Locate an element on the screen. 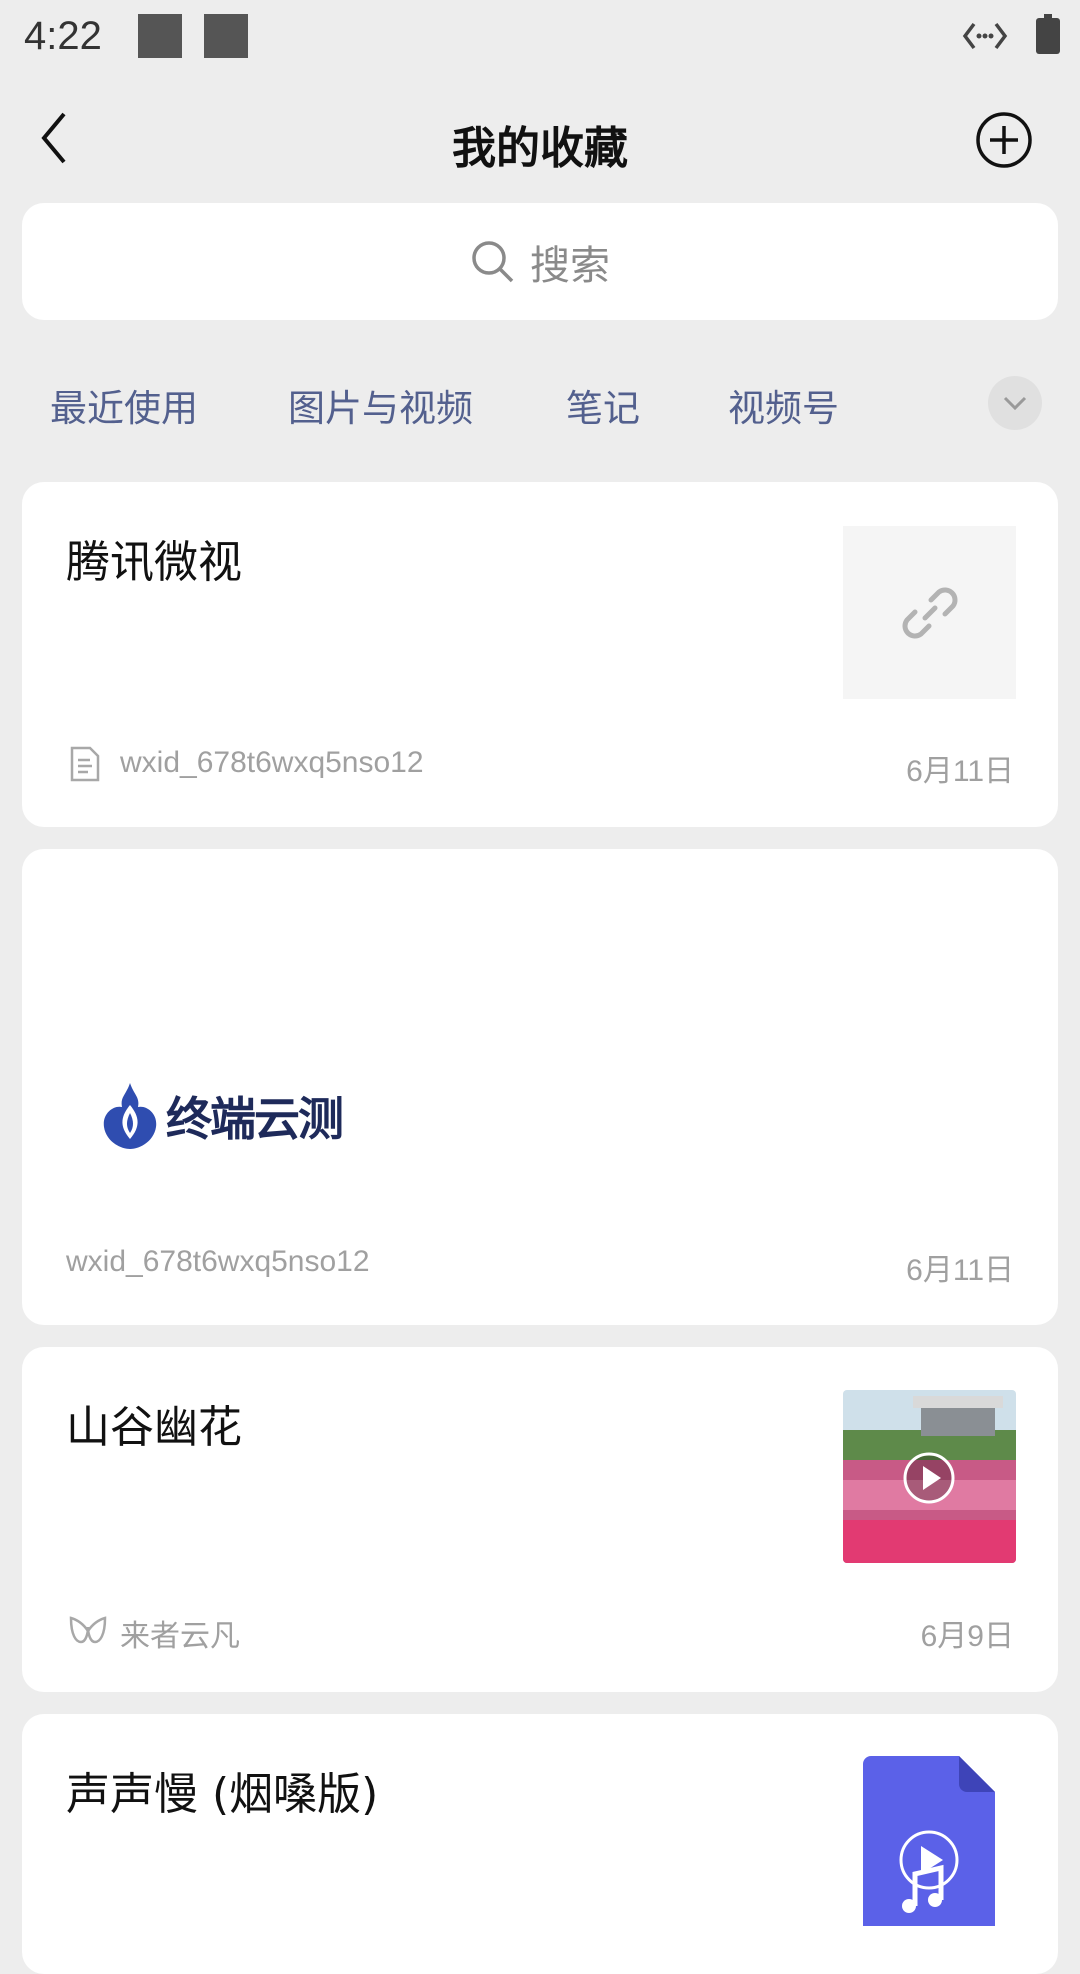 This screenshot has width=1080, height=1974. item-date: 6月9日 is located at coordinates (967, 1636).